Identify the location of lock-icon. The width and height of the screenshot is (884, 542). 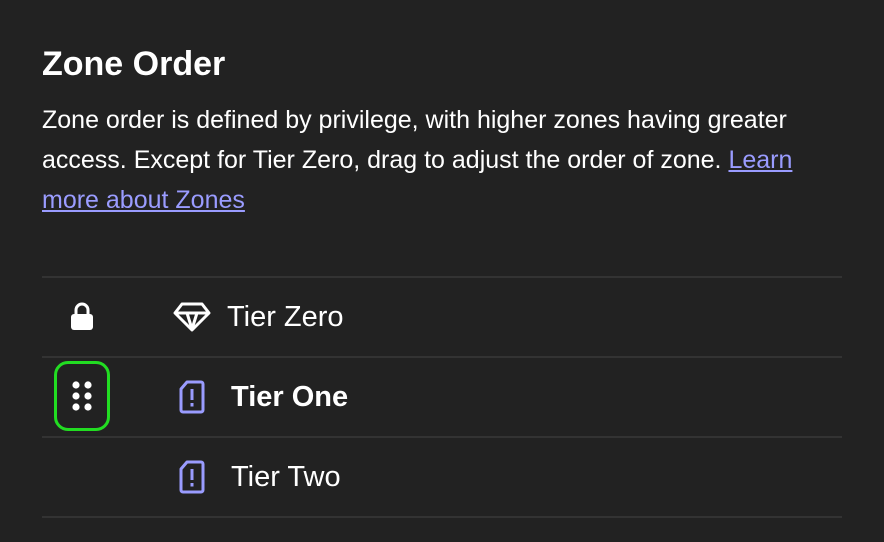
(82, 316).